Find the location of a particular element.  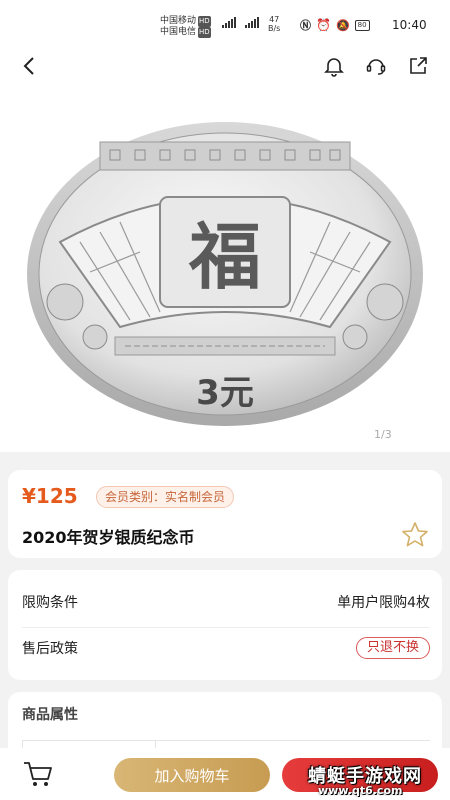

coin-denomination: 3元 is located at coordinates (225, 393).